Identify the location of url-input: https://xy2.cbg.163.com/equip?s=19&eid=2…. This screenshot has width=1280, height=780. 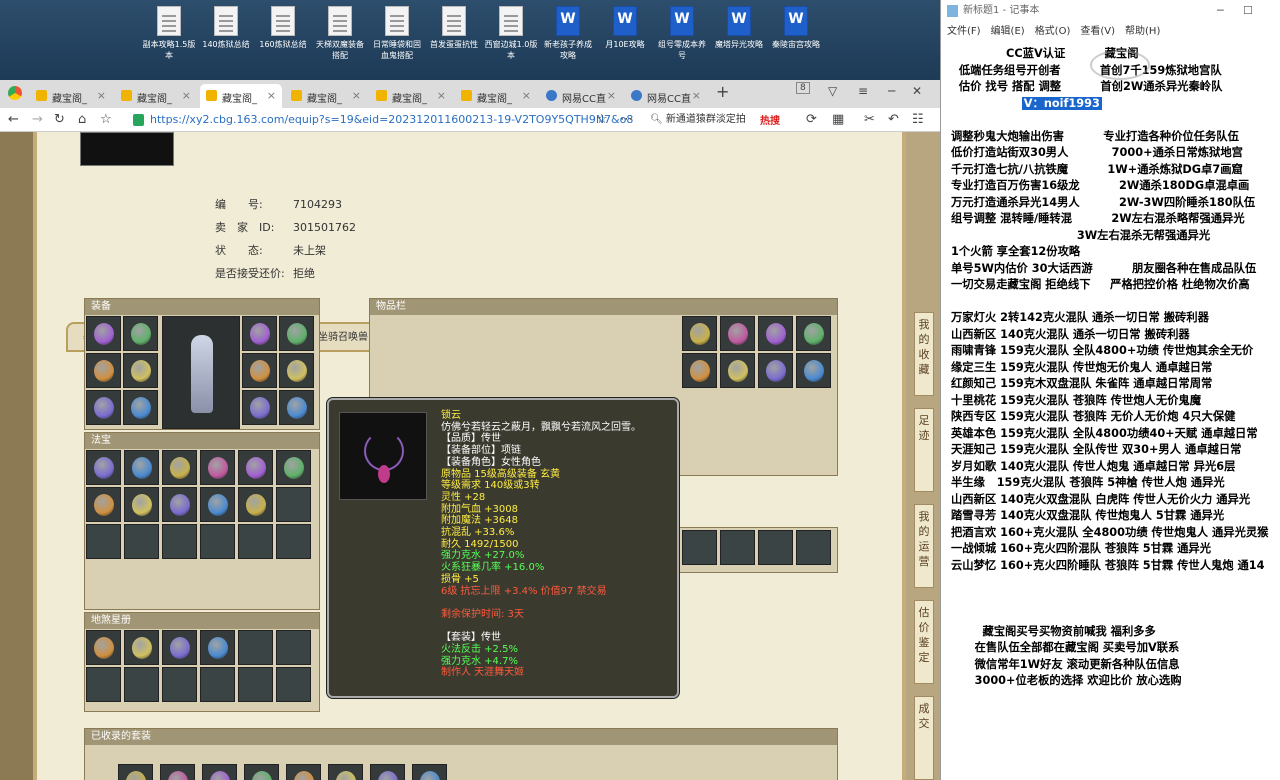
(388, 120).